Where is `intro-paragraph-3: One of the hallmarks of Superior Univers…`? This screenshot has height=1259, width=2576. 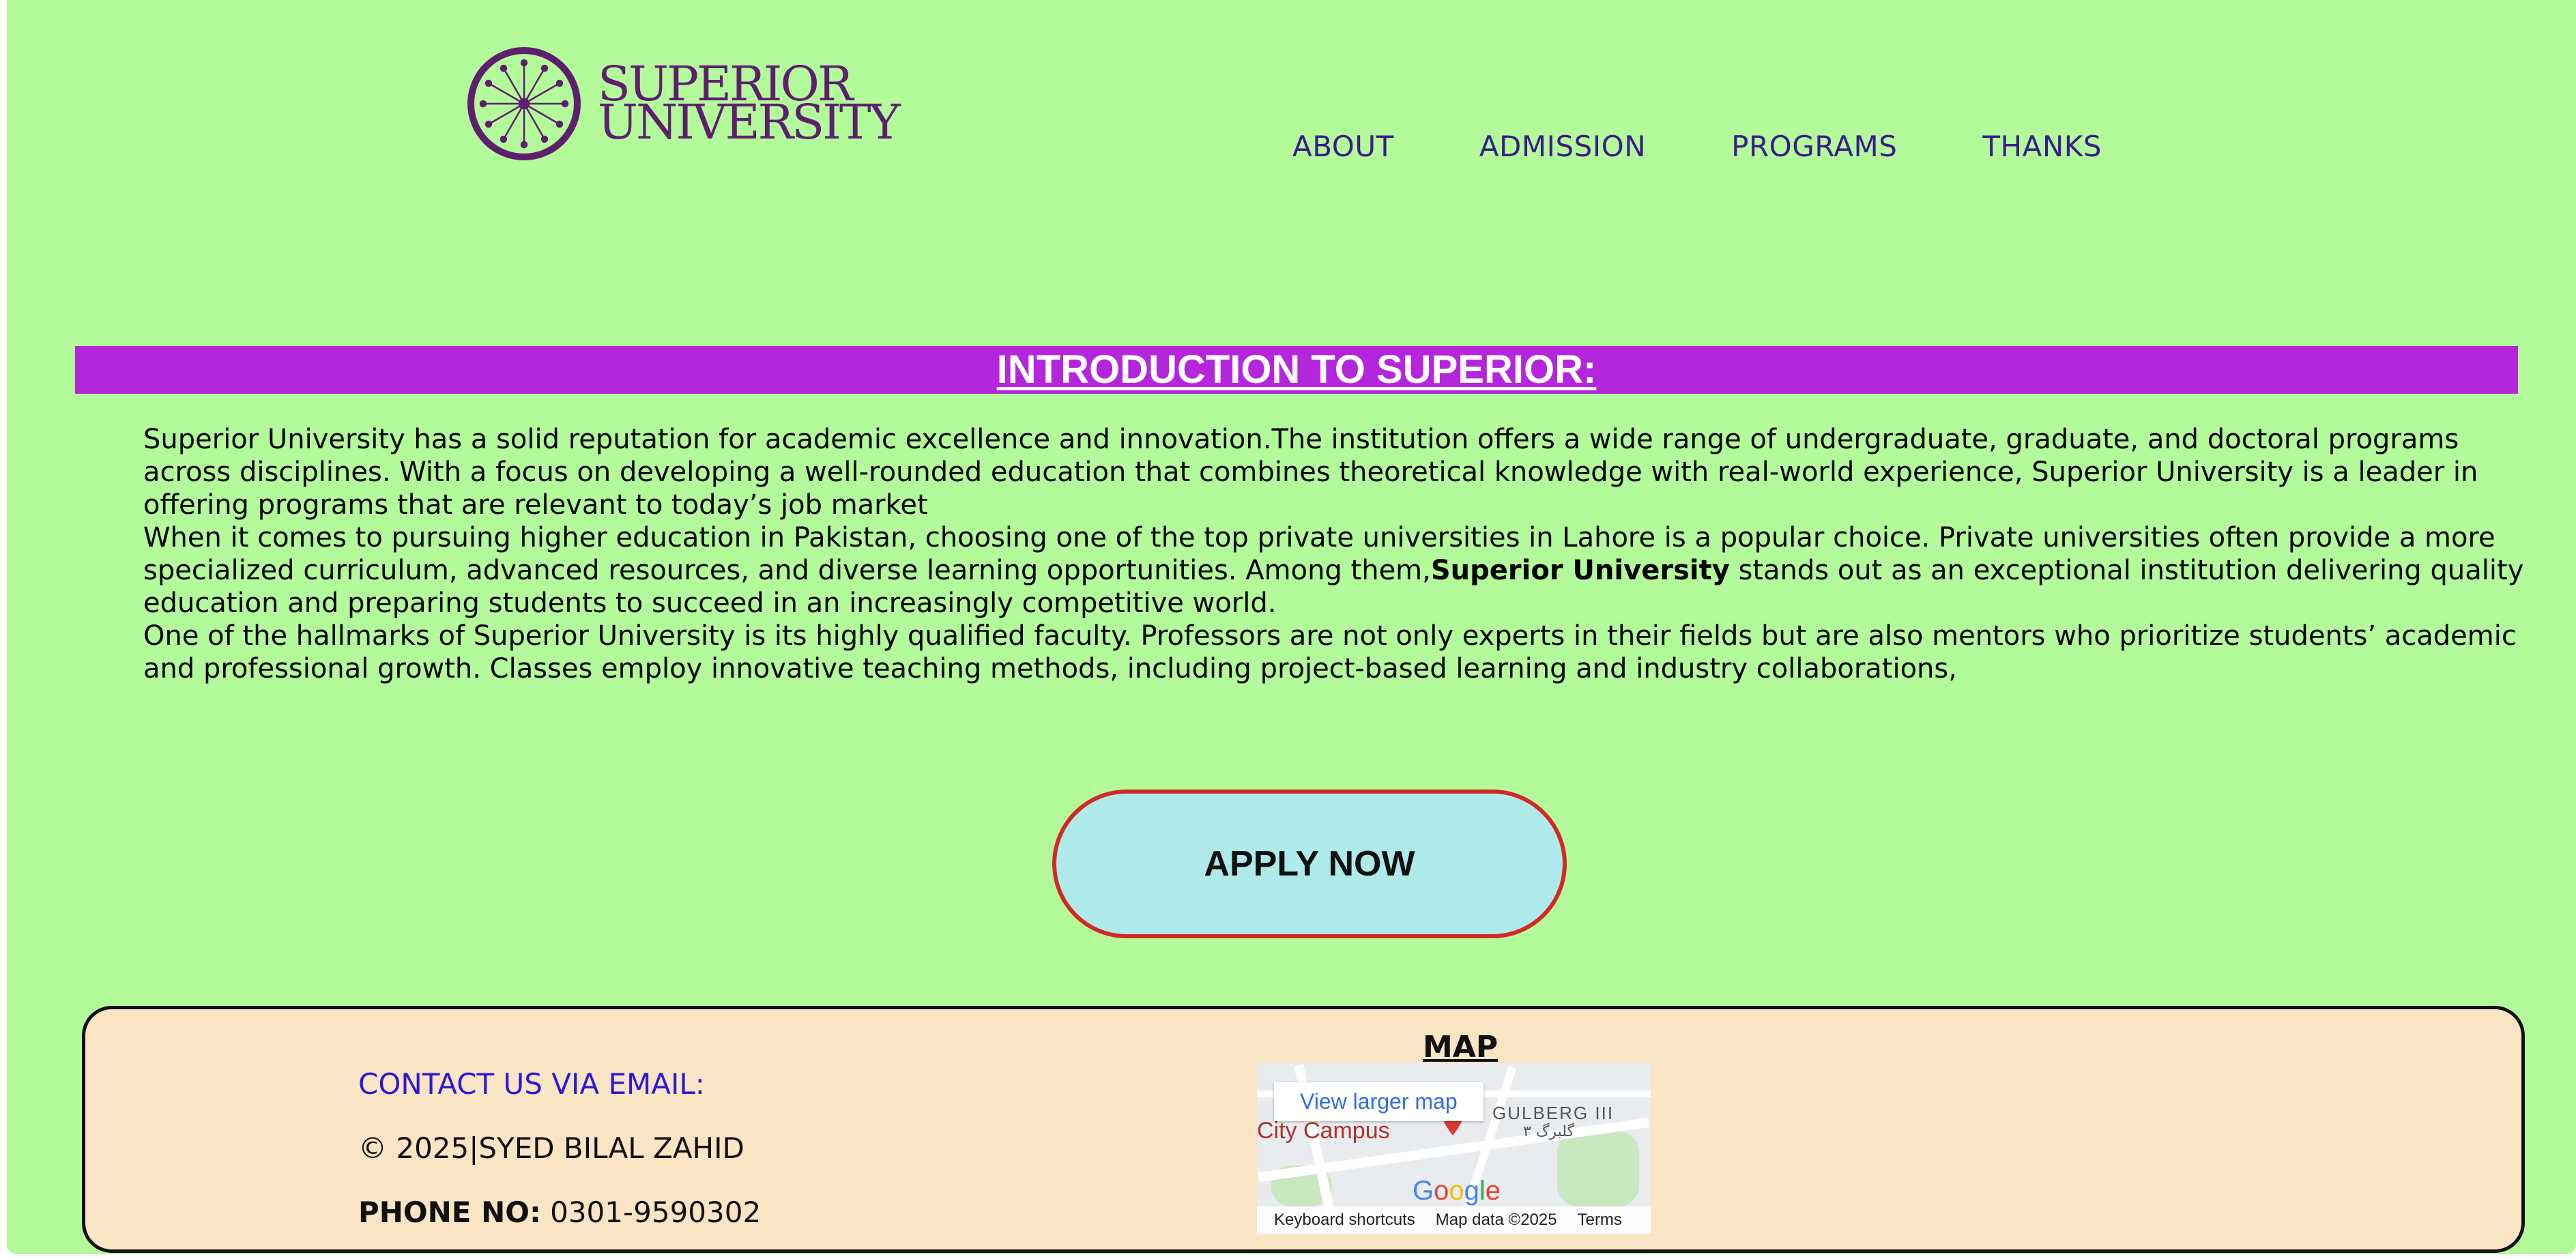 intro-paragraph-3: One of the hallmarks of Superior Univers… is located at coordinates (1330, 652).